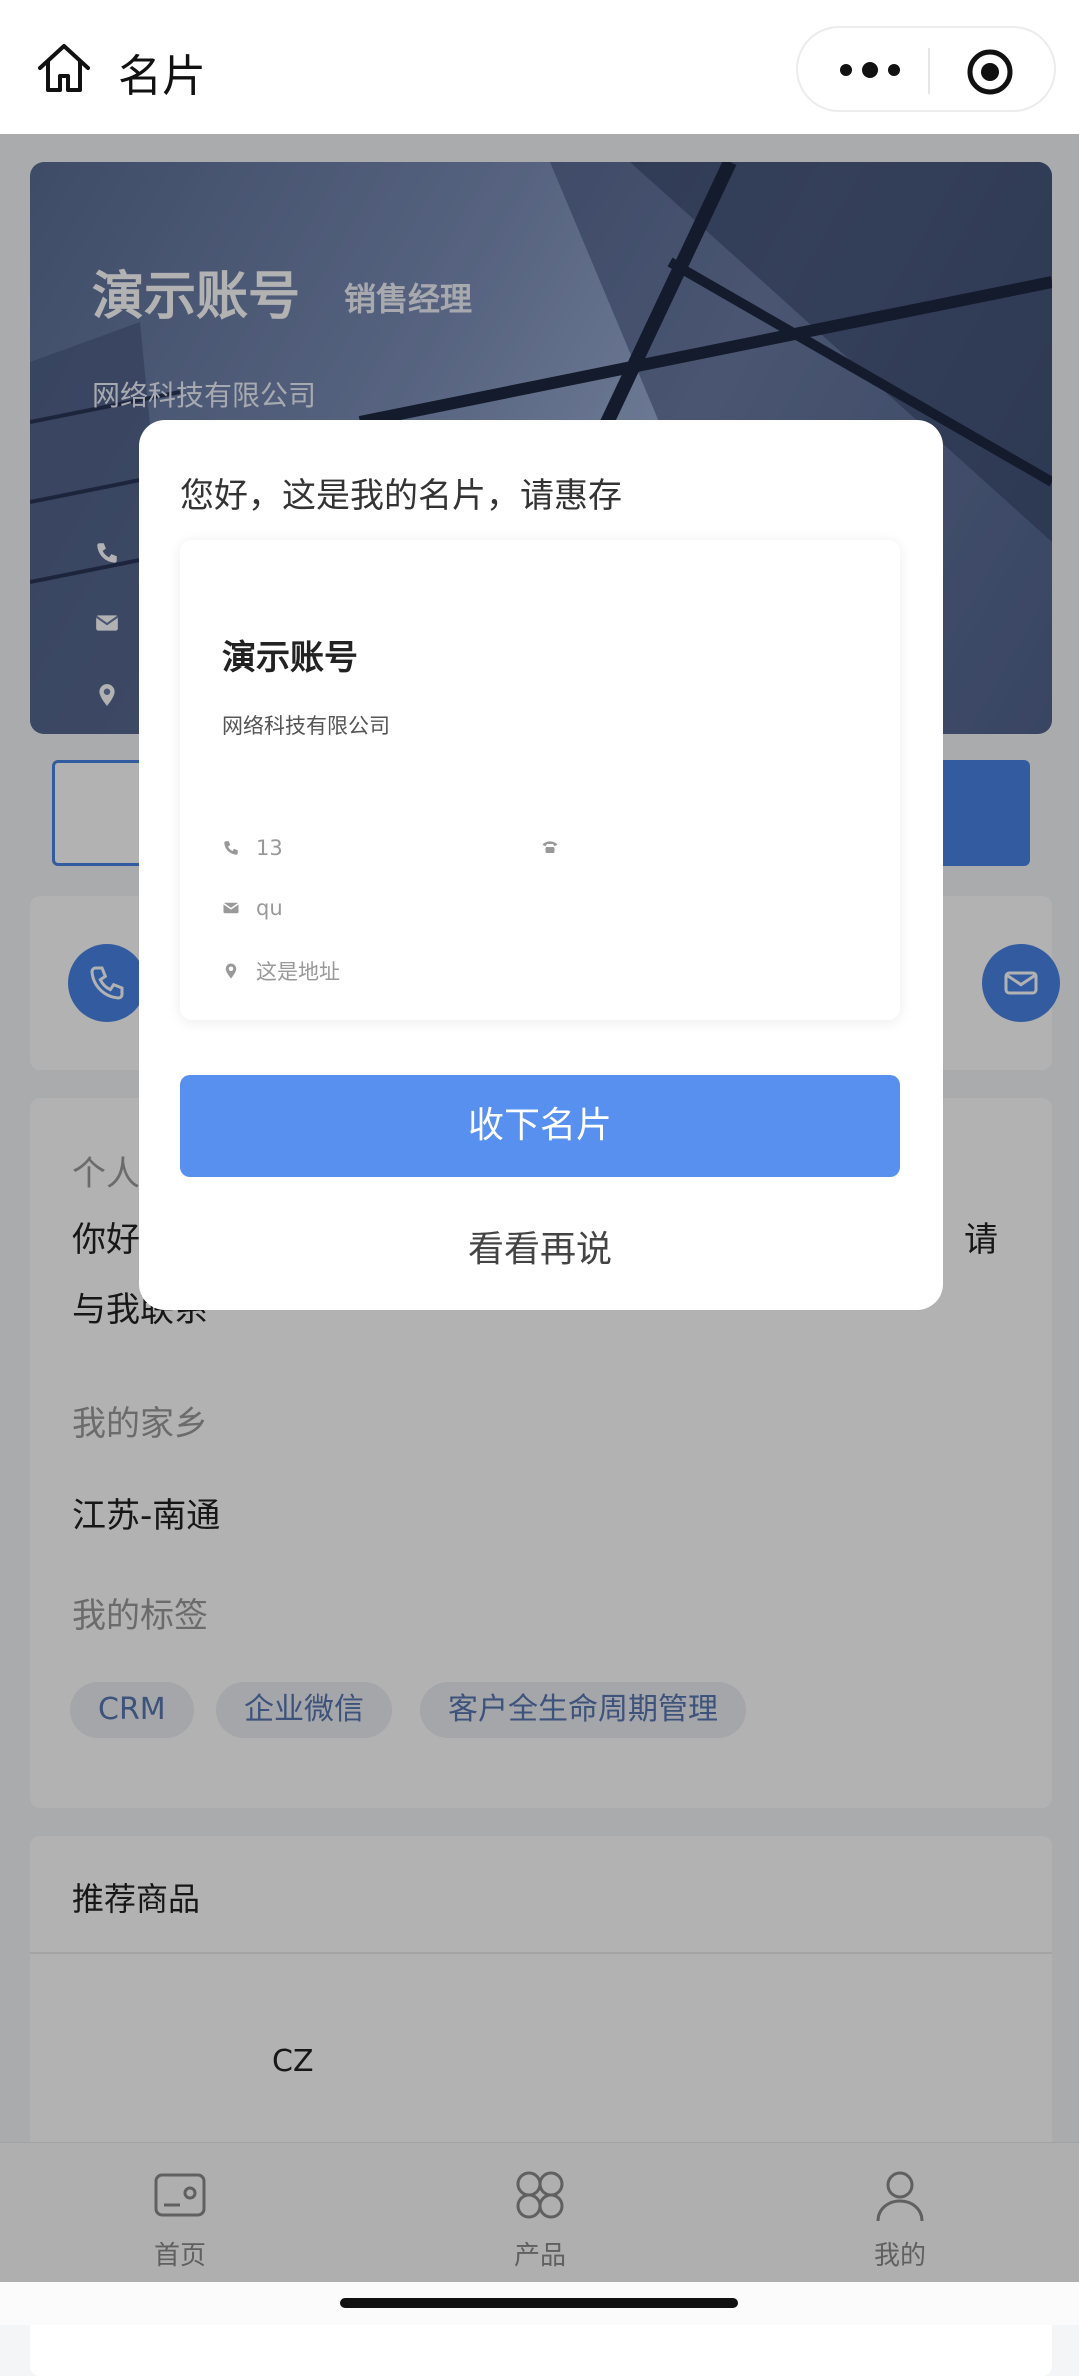 This screenshot has width=1079, height=2376. What do you see at coordinates (252, 848) in the screenshot?
I see `card-phone-row: 13` at bounding box center [252, 848].